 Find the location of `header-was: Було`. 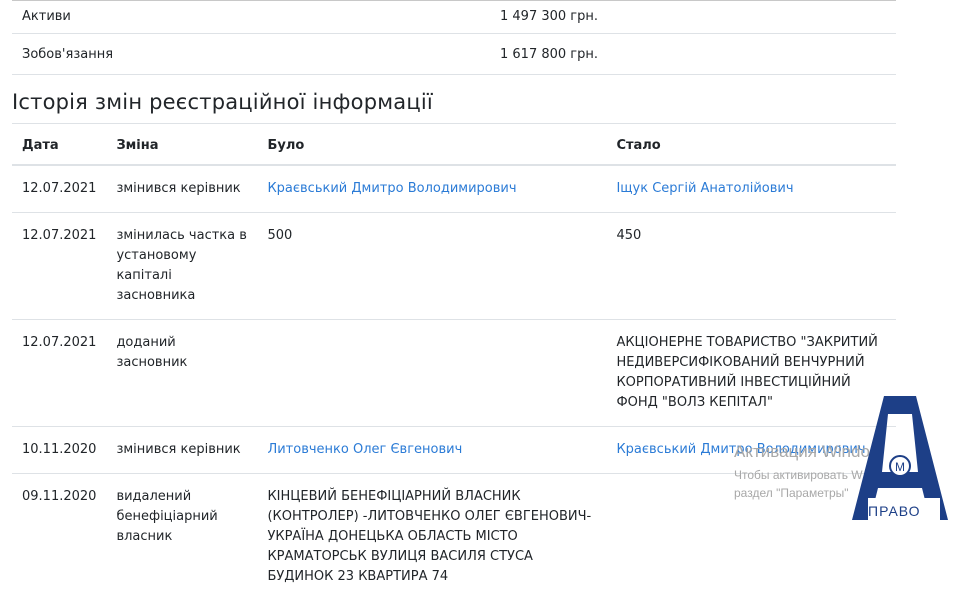

header-was: Було is located at coordinates (431, 145).